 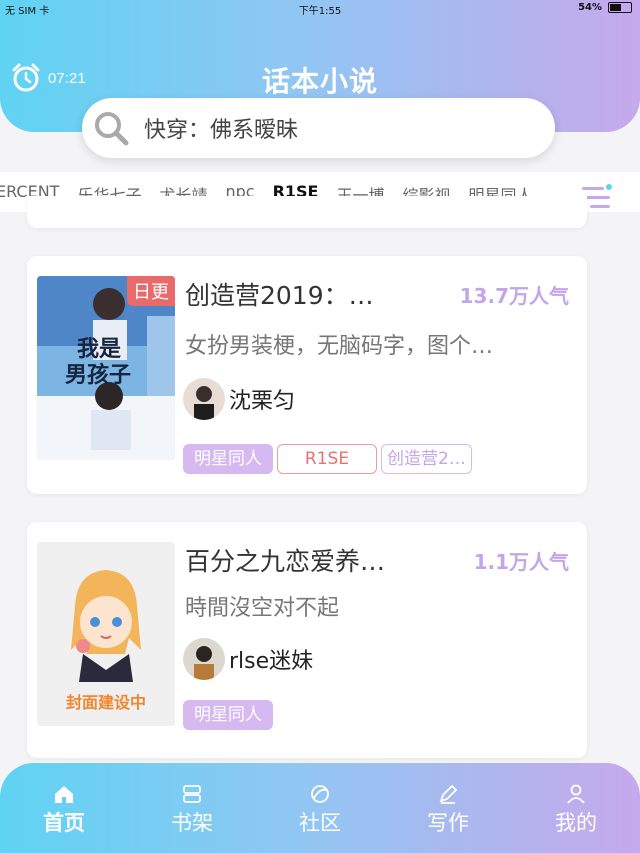 What do you see at coordinates (320, 794) in the screenshot?
I see `community-icon` at bounding box center [320, 794].